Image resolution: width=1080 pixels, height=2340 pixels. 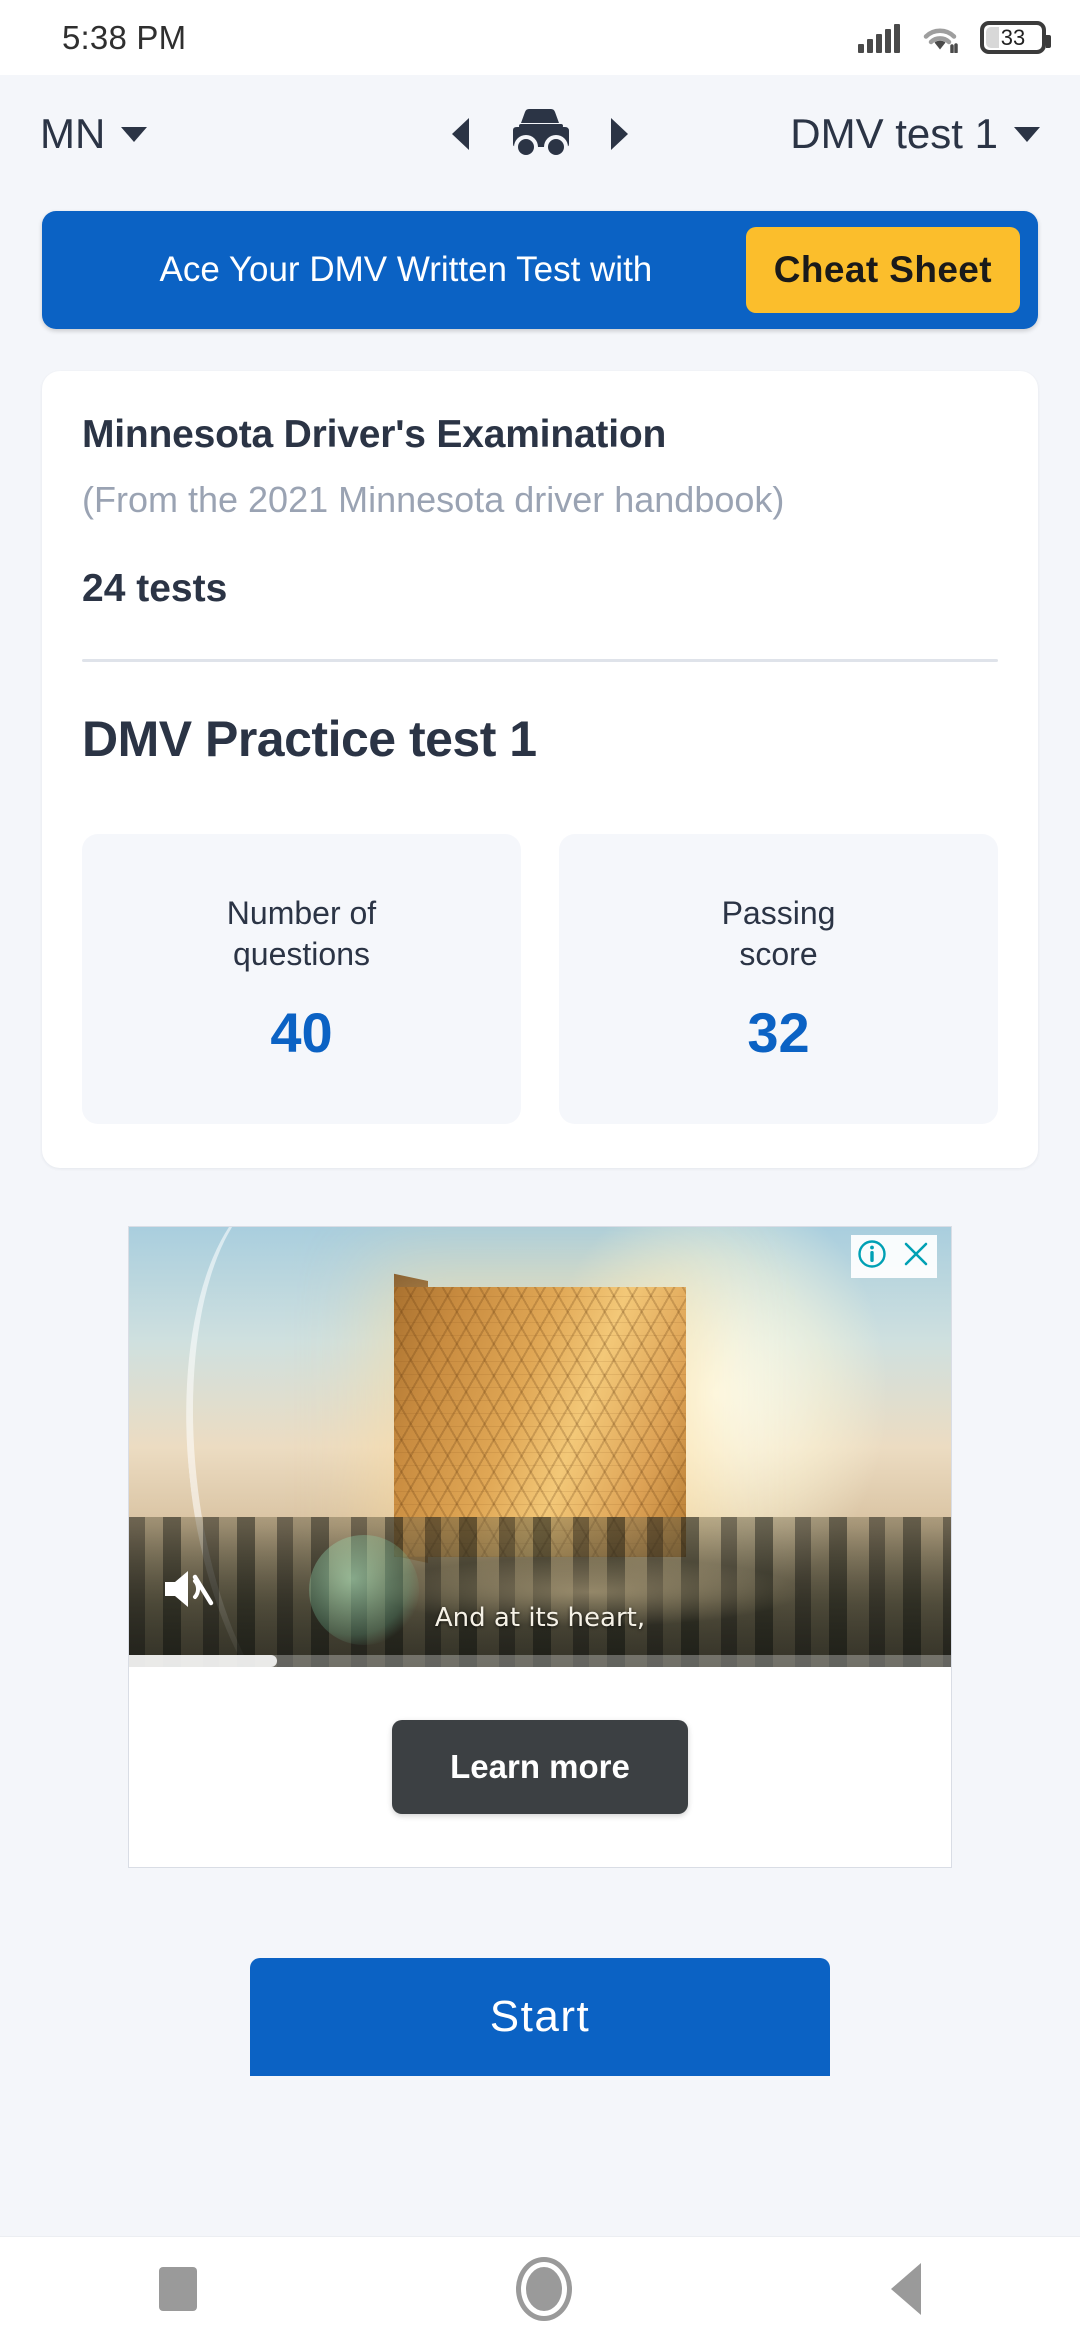 I want to click on app-header: MN DMV test 1, so click(x=540, y=134).